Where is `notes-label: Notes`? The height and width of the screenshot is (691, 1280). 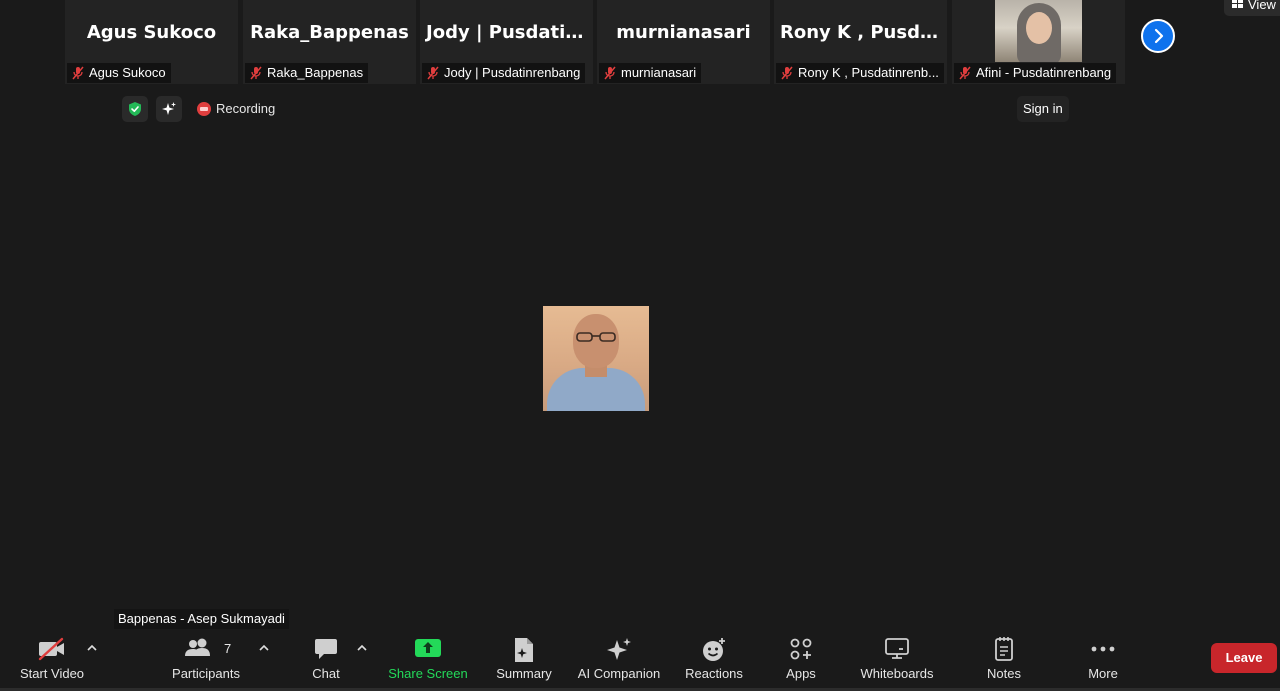 notes-label: Notes is located at coordinates (1004, 673).